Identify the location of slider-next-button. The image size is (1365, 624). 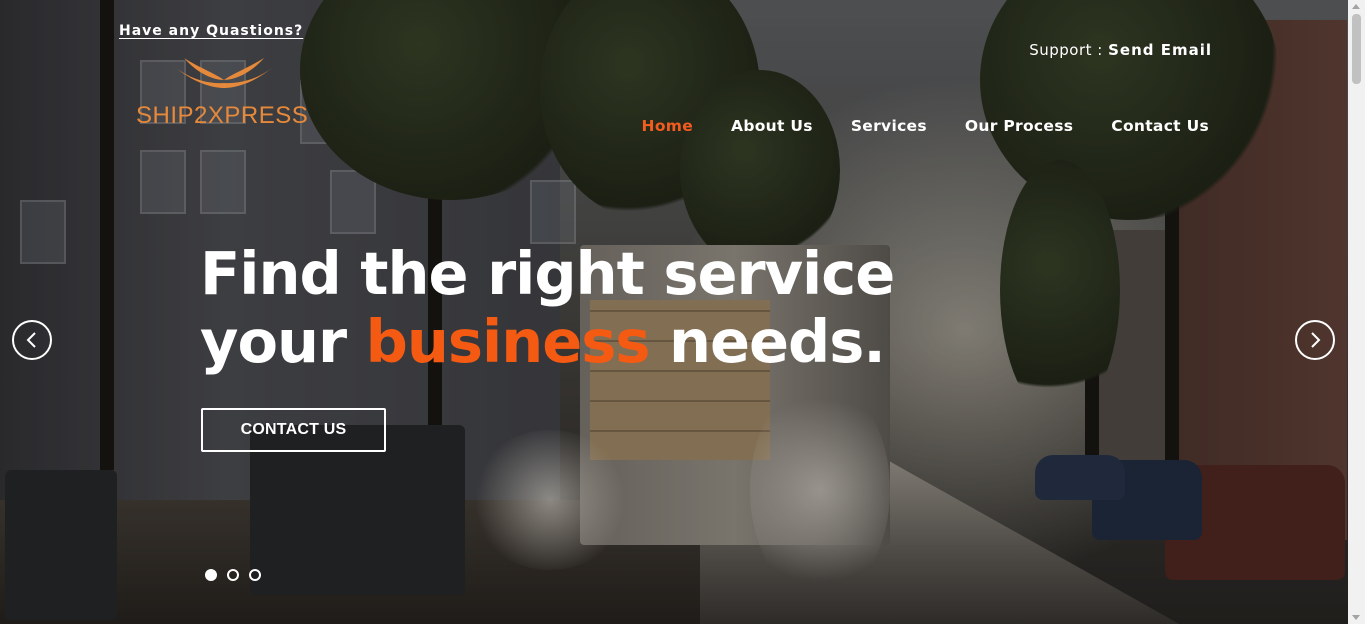
(1315, 340).